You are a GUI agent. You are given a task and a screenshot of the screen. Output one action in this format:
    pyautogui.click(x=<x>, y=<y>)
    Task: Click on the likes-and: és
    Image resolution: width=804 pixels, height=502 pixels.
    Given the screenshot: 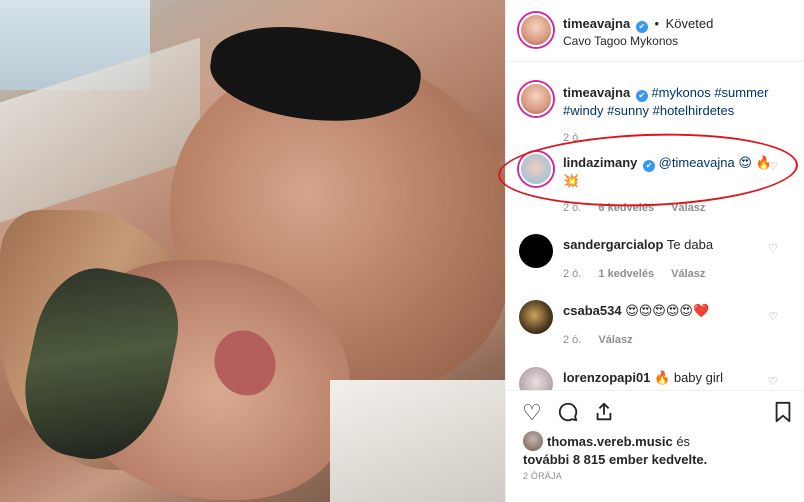 What is the action you would take?
    pyautogui.click(x=681, y=441)
    